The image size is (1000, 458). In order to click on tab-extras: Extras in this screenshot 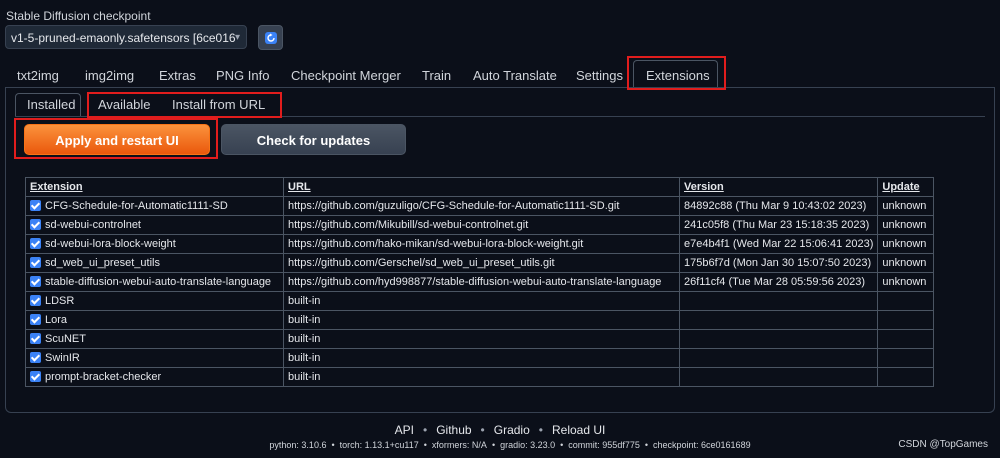, I will do `click(177, 76)`.